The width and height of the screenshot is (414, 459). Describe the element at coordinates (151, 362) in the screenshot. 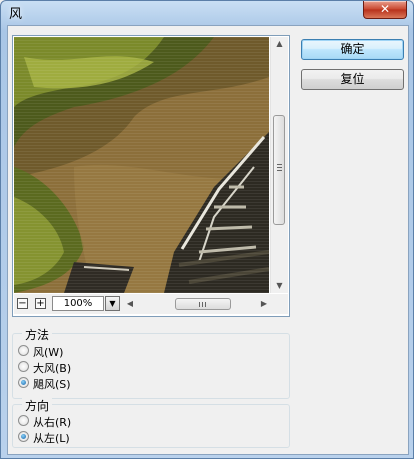

I see `method-group: 方法 风(W) 大风(B) 飓风(S)` at that location.